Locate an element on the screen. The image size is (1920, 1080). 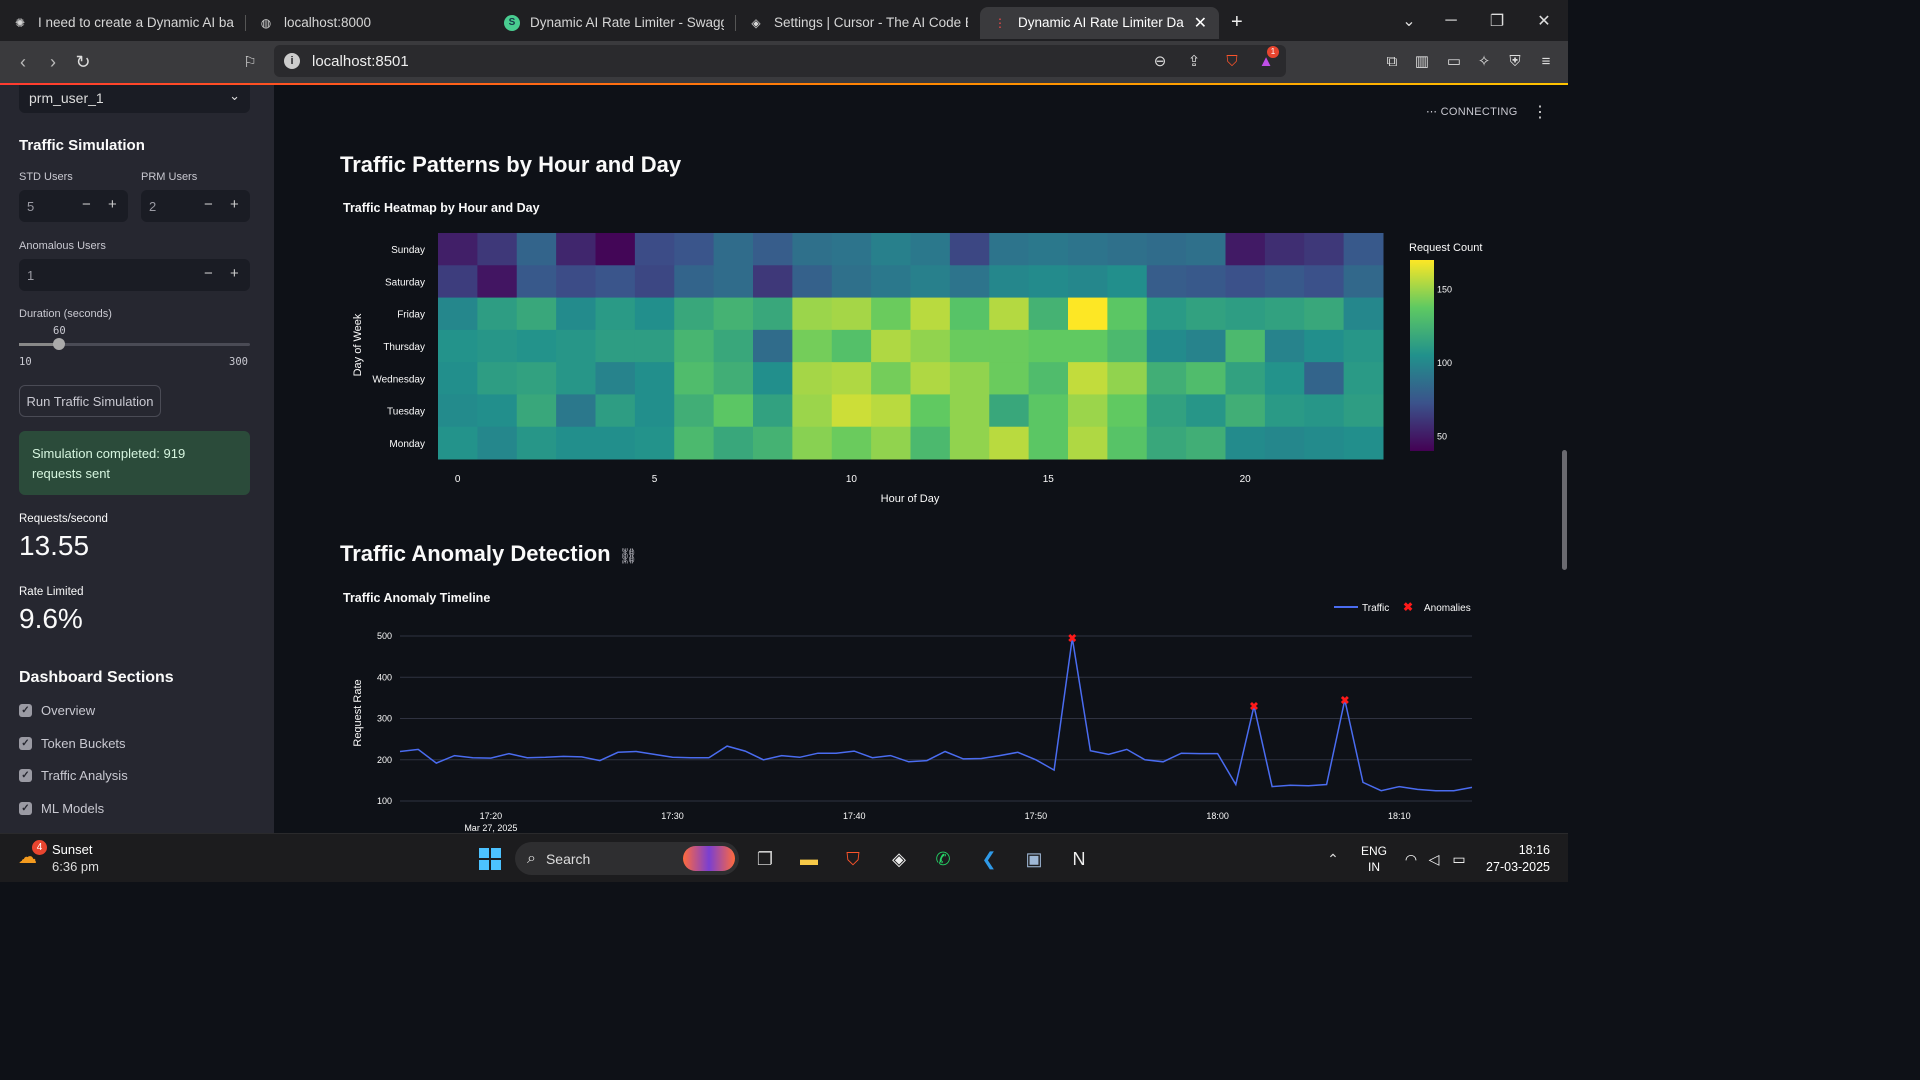
tab-list-chevron-icon: ⌄ is located at coordinates (1409, 20).